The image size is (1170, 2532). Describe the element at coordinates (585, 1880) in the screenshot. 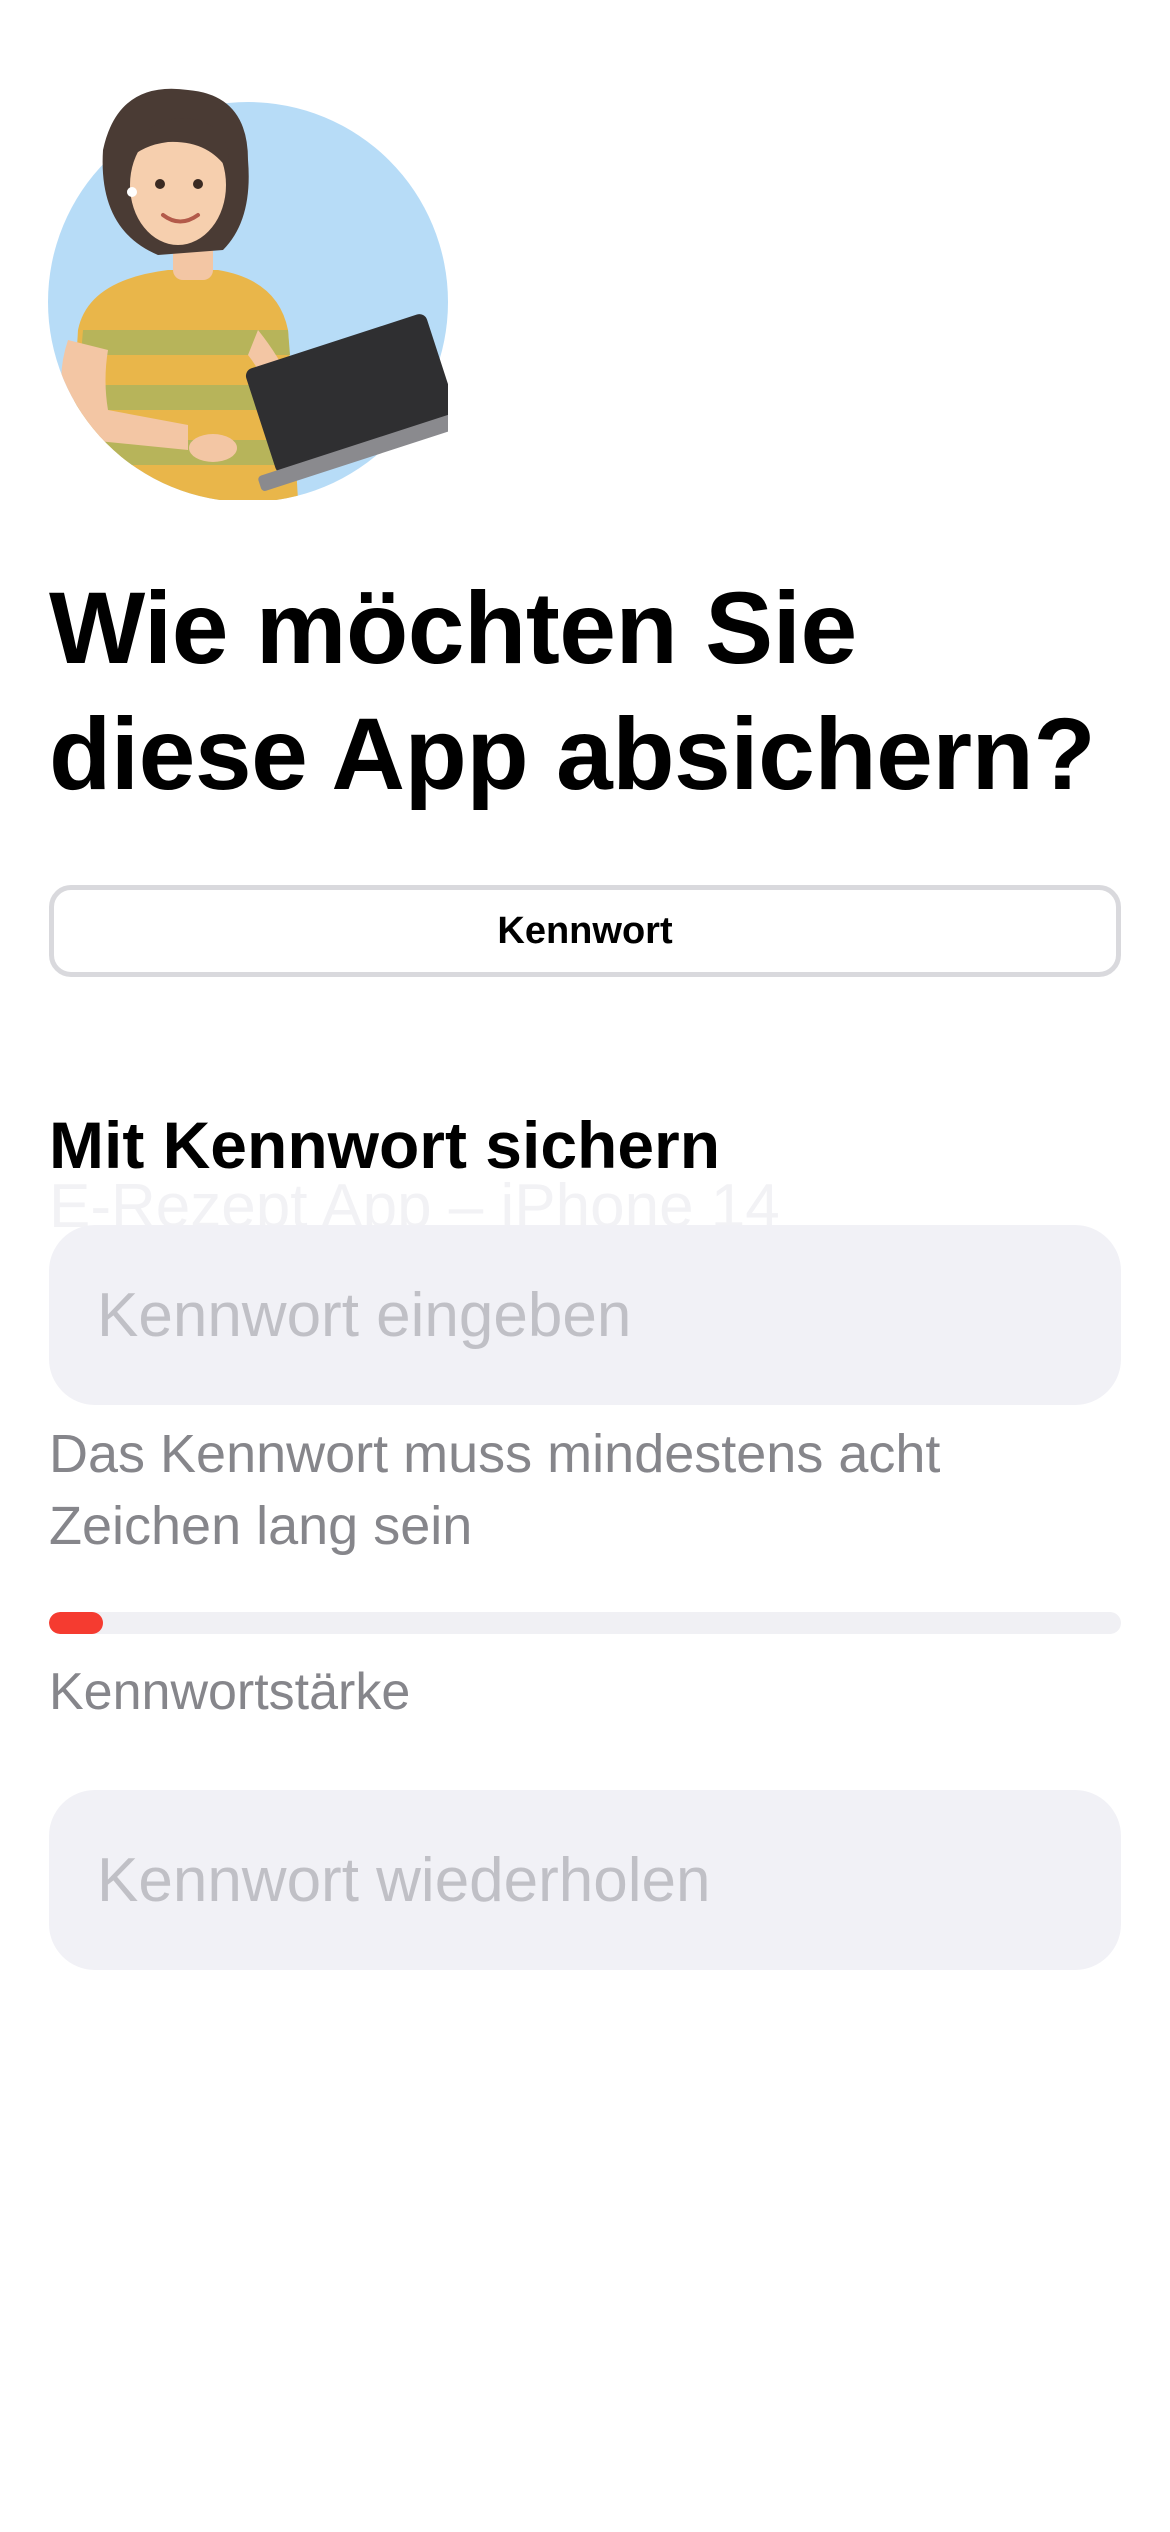

I see `repeat-password-input` at that location.